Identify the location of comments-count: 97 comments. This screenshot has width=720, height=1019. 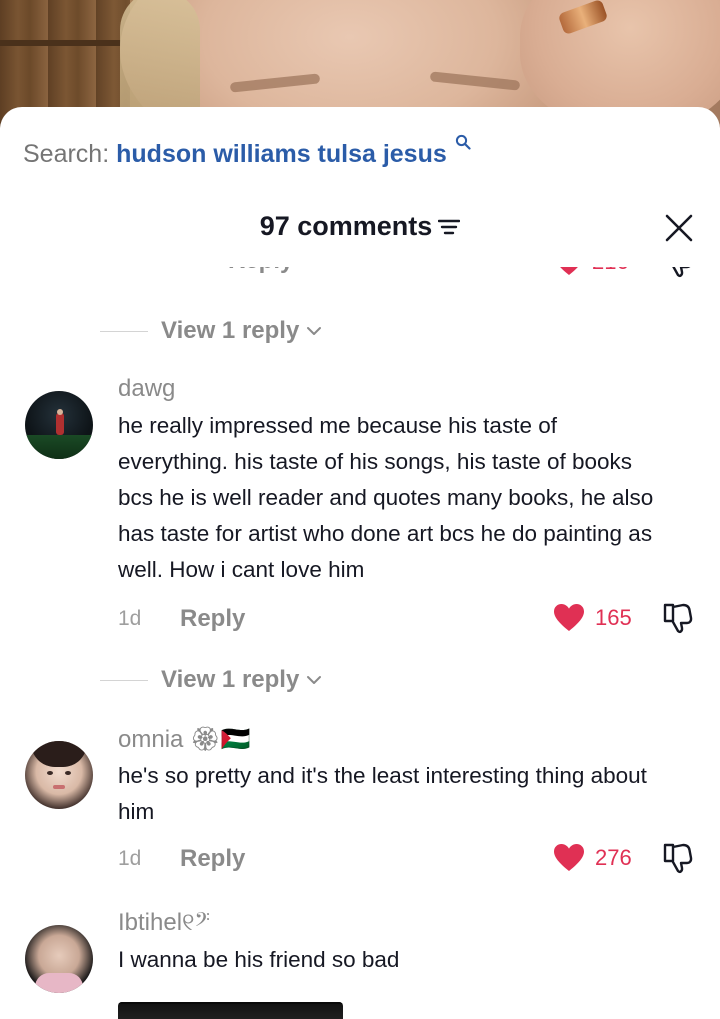
(346, 226).